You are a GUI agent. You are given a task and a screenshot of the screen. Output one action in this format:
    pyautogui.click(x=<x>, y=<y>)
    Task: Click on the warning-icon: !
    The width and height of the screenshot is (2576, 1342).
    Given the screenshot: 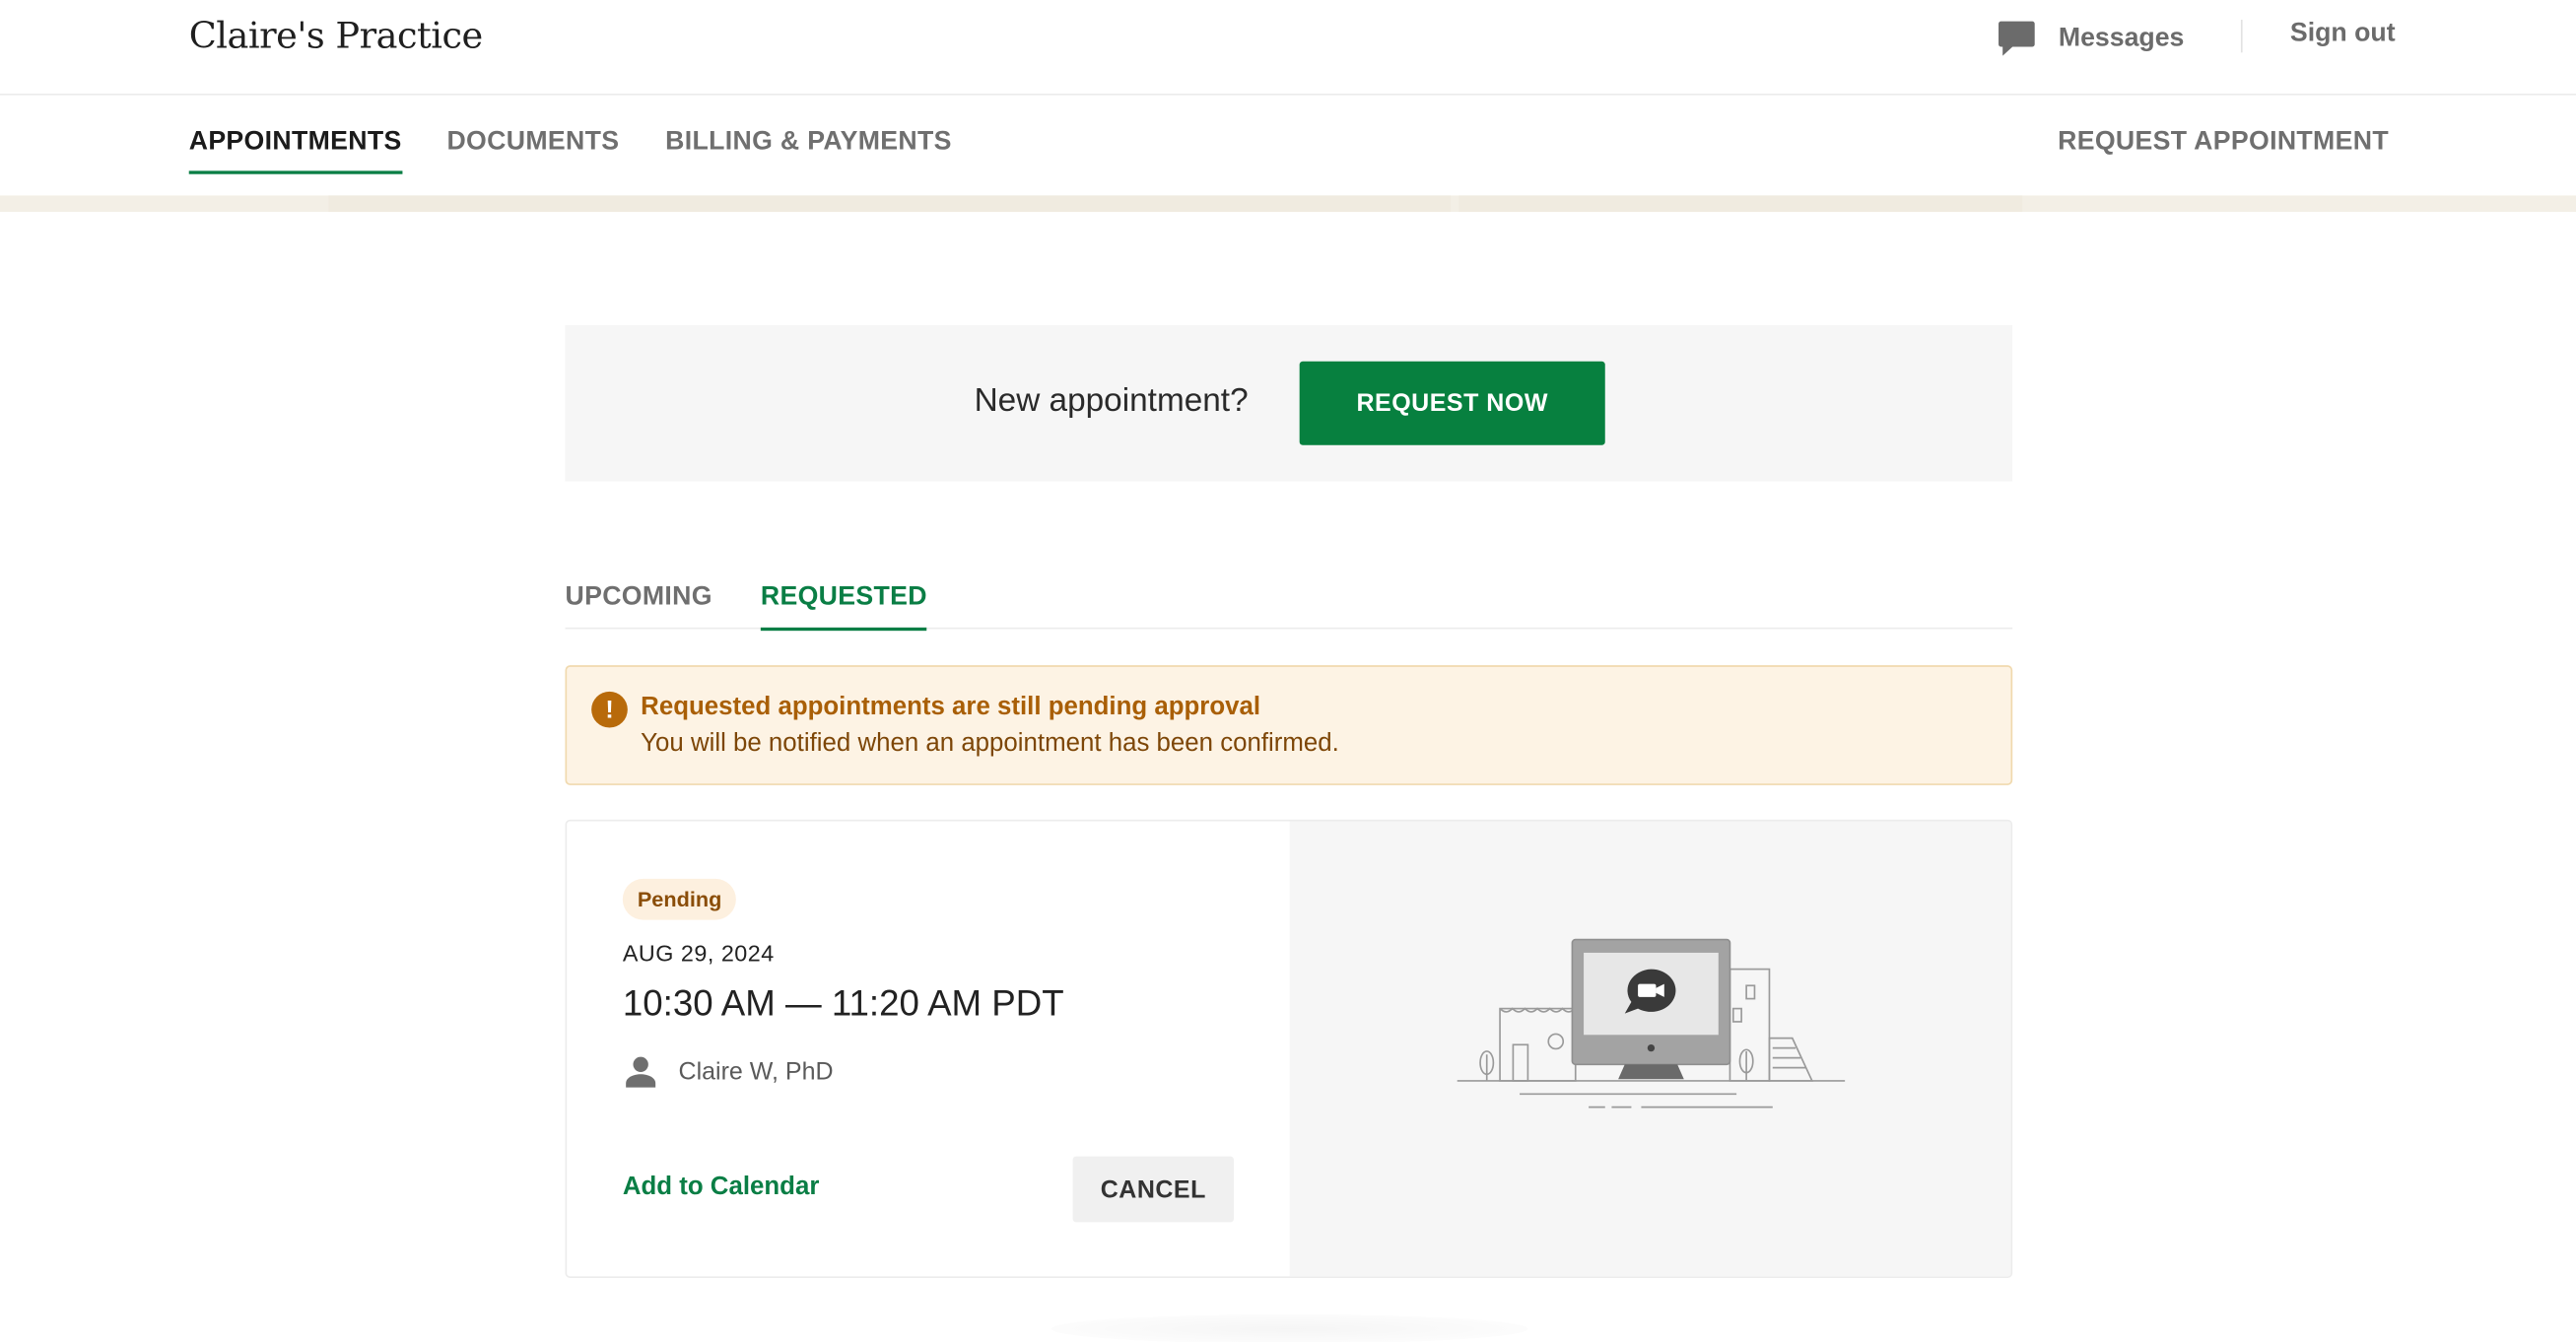 What is the action you would take?
    pyautogui.click(x=609, y=709)
    